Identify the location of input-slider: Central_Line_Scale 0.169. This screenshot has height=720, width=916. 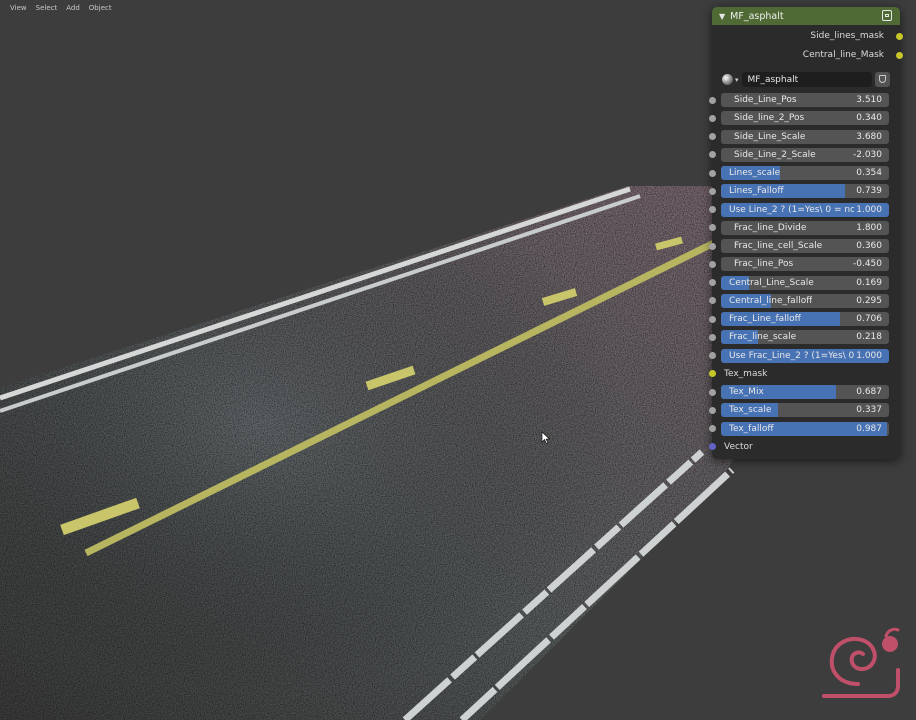
(805, 282).